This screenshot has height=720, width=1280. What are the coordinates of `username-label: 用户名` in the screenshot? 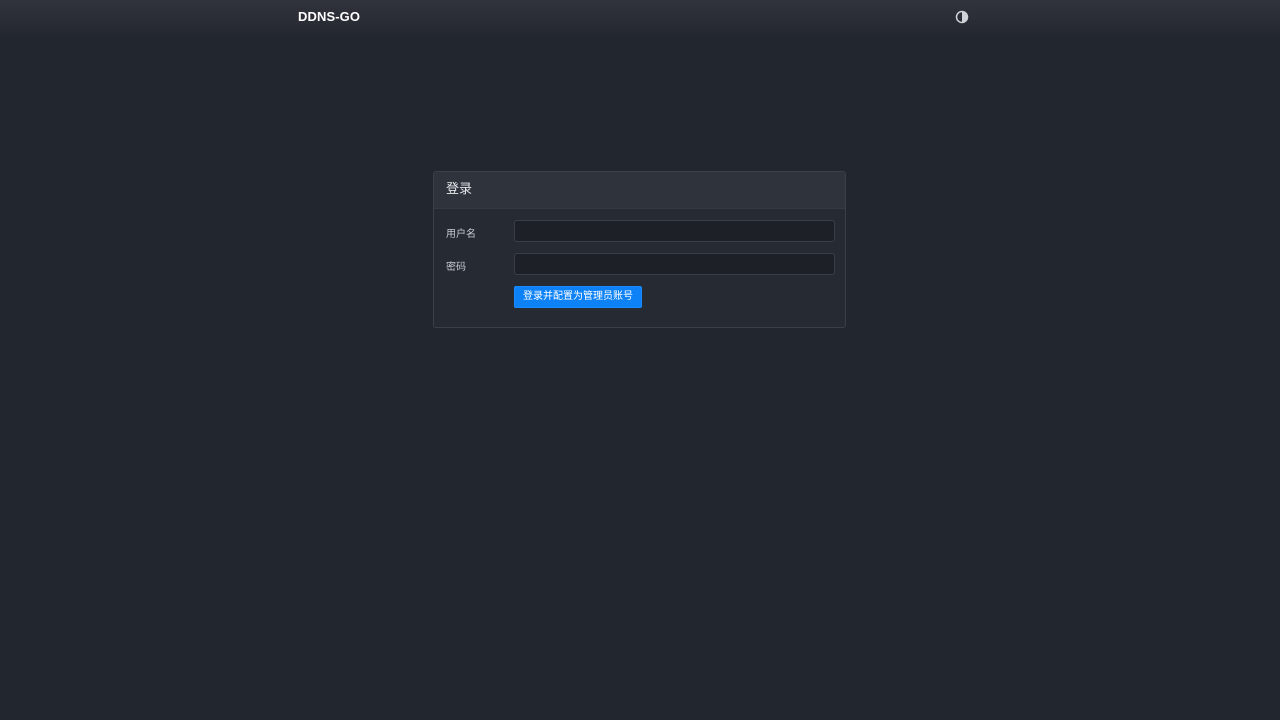 It's located at (461, 234).